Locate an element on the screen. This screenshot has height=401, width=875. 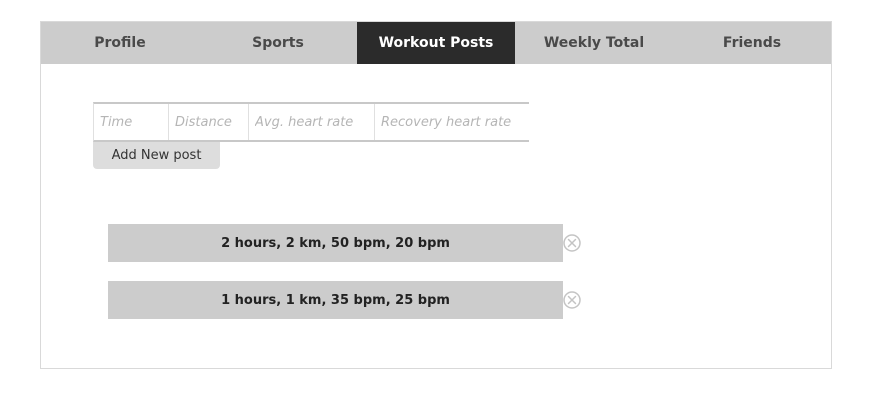
tab-workout-posts: Workout Posts is located at coordinates (436, 43).